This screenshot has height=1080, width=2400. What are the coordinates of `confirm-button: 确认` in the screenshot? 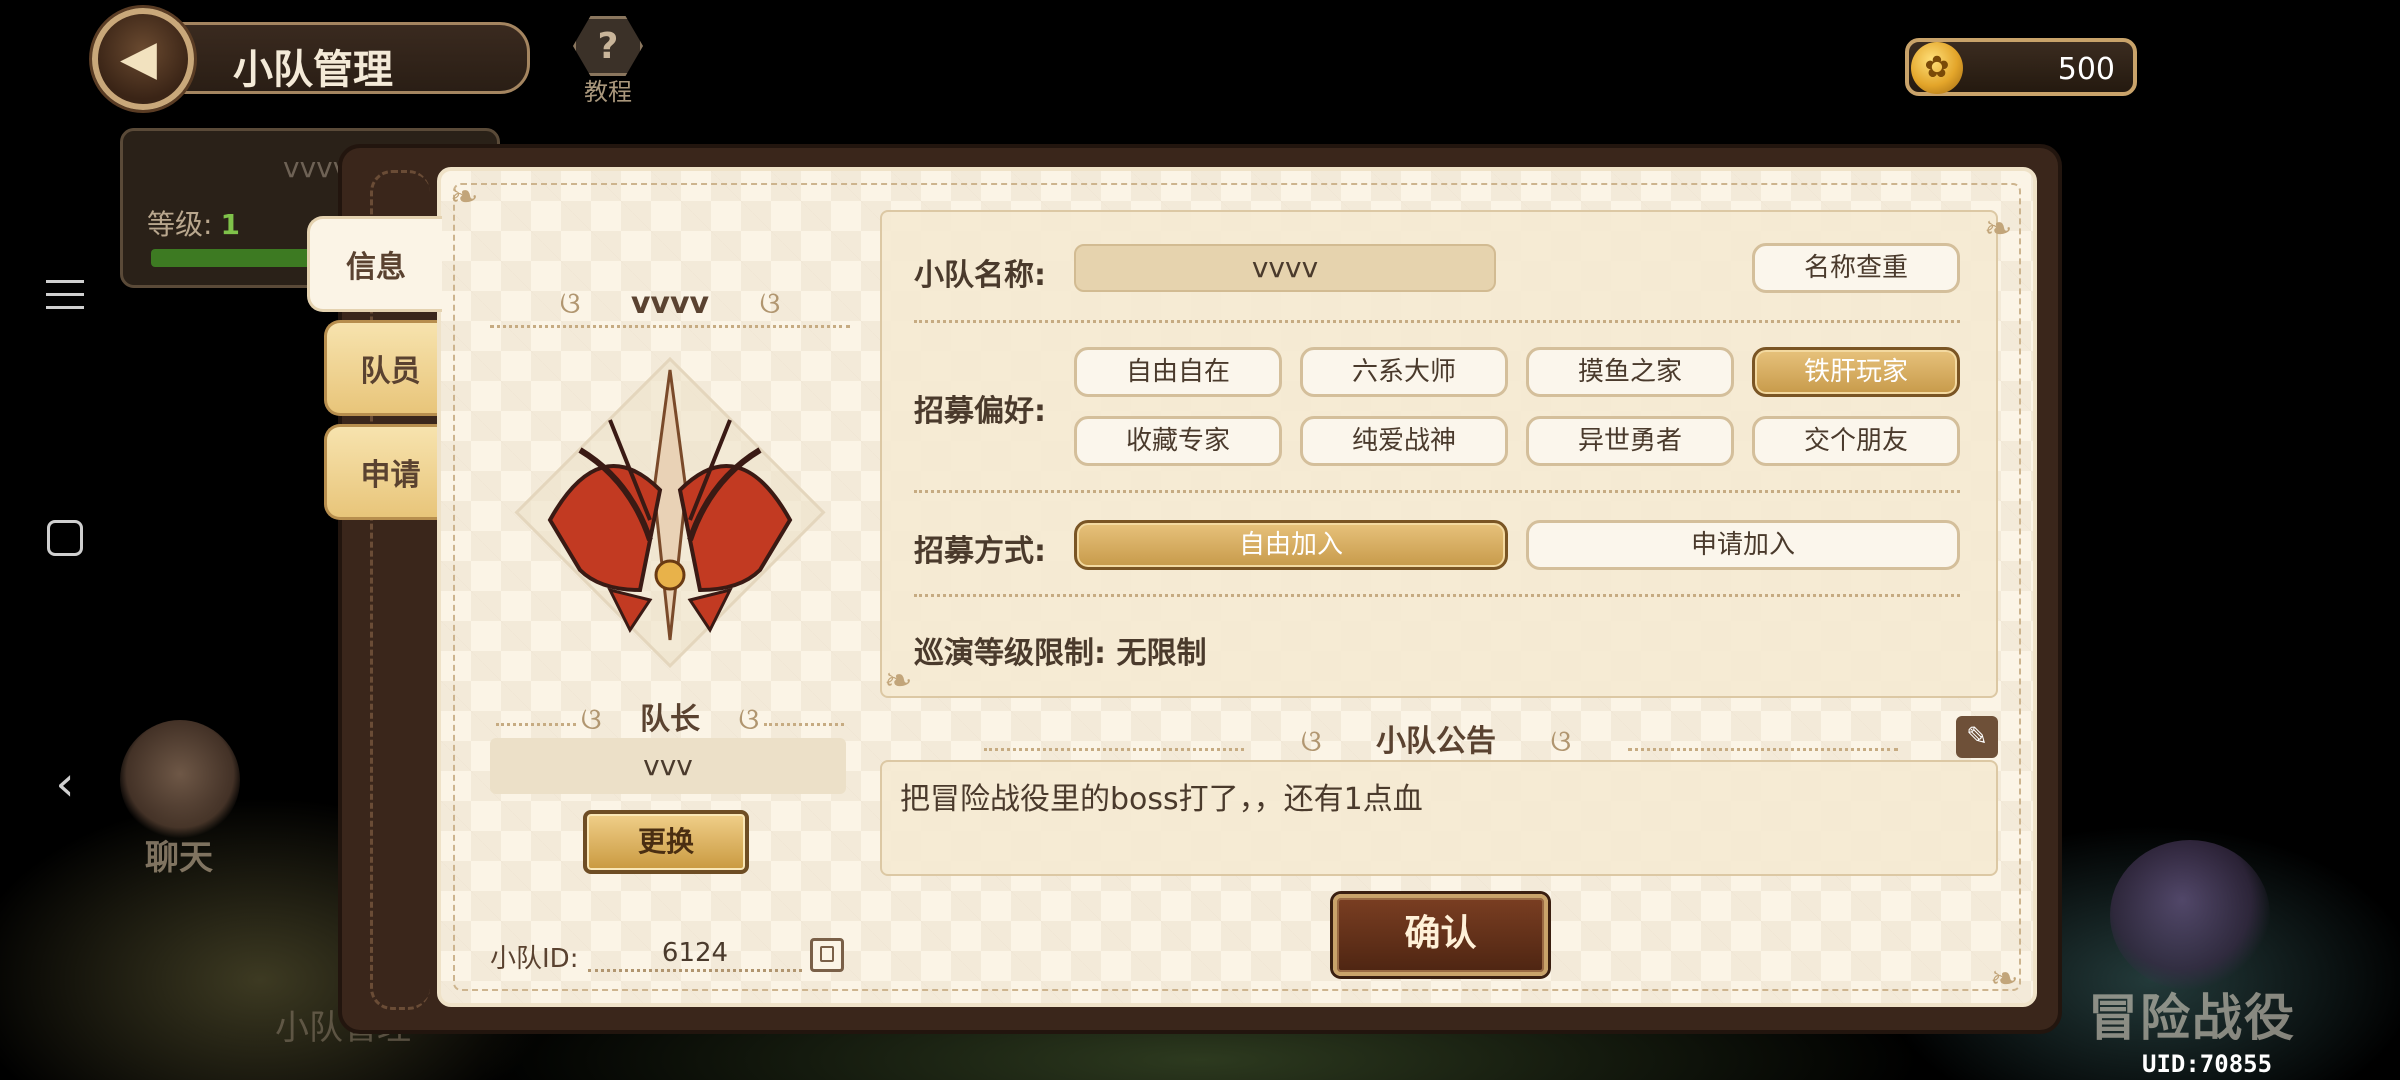 It's located at (1440, 935).